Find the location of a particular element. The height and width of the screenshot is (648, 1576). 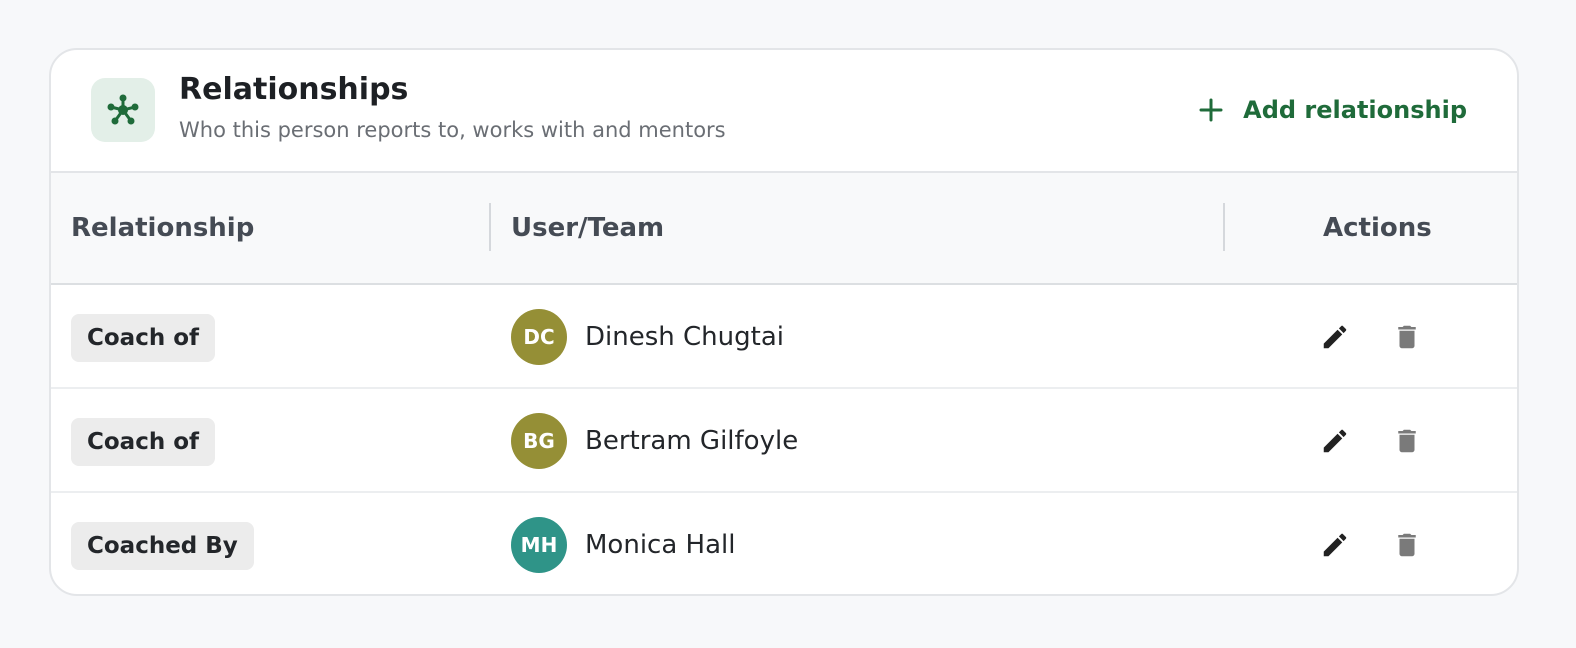

table-row: Coach of DC Dinesh Chugtai is located at coordinates (784, 337).